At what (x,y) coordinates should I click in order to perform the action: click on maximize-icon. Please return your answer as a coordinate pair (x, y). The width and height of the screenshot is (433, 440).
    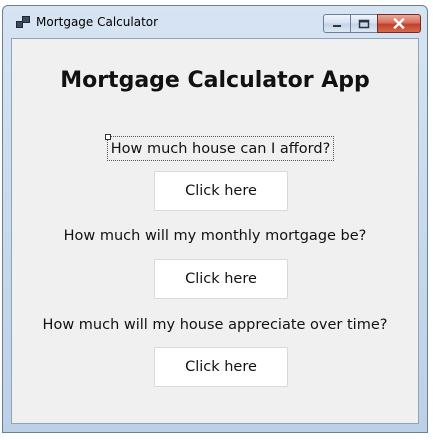
    Looking at the image, I should click on (364, 23).